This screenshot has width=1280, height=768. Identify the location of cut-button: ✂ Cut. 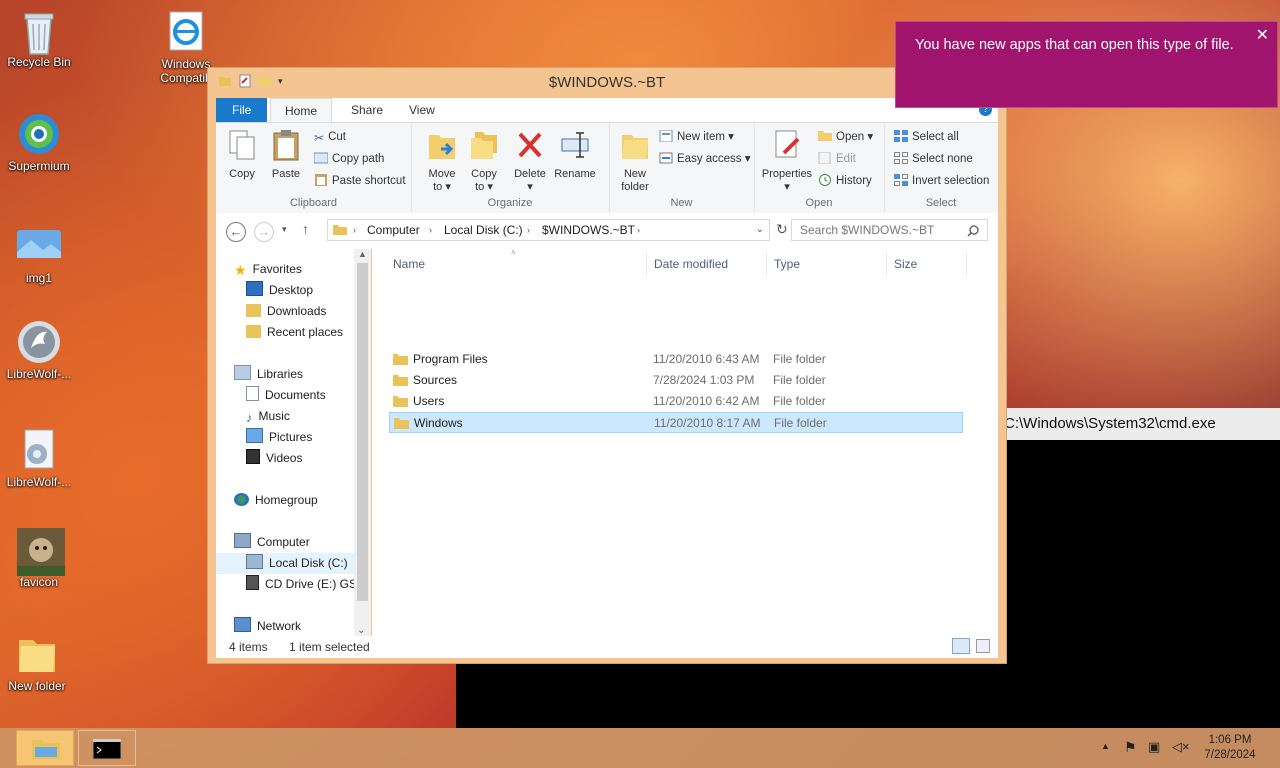
(330, 137).